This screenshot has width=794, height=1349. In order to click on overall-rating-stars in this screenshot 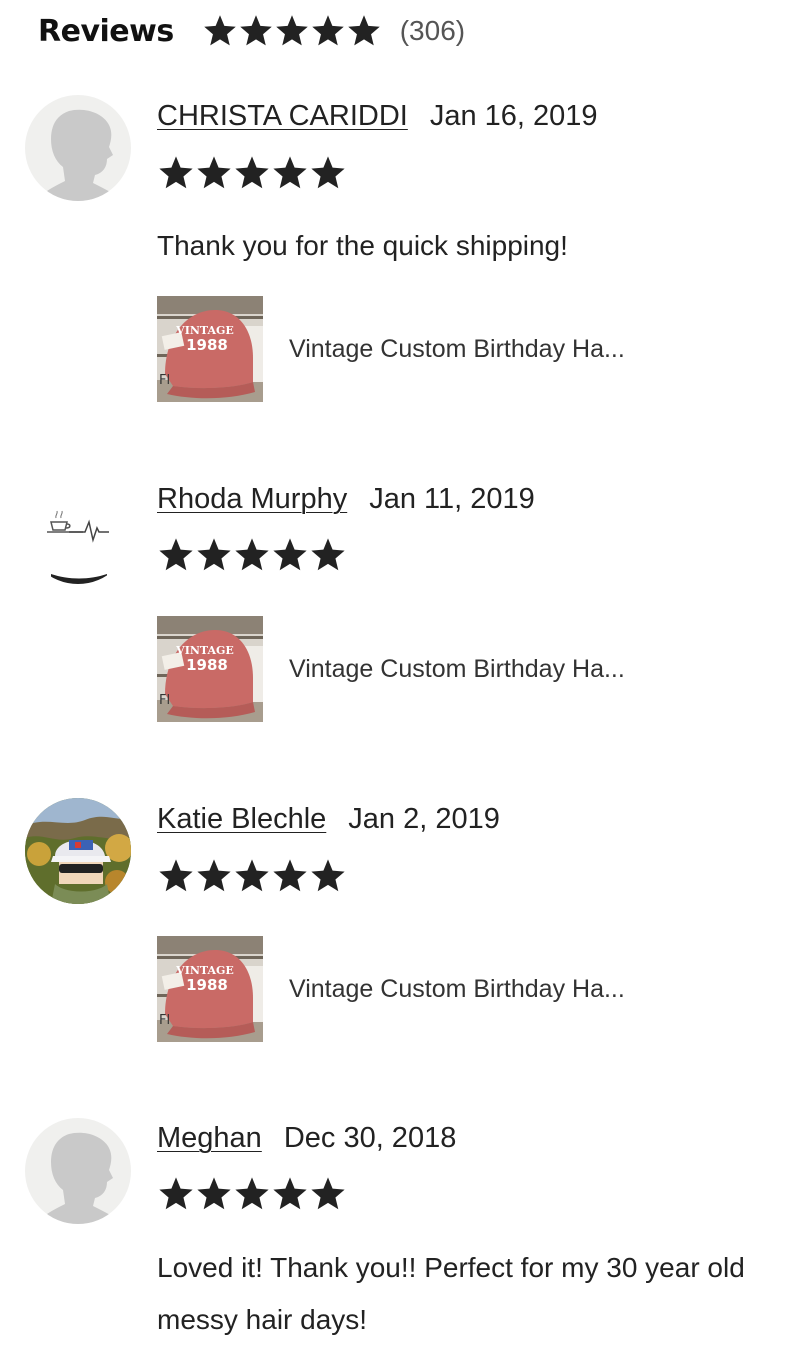, I will do `click(292, 31)`.